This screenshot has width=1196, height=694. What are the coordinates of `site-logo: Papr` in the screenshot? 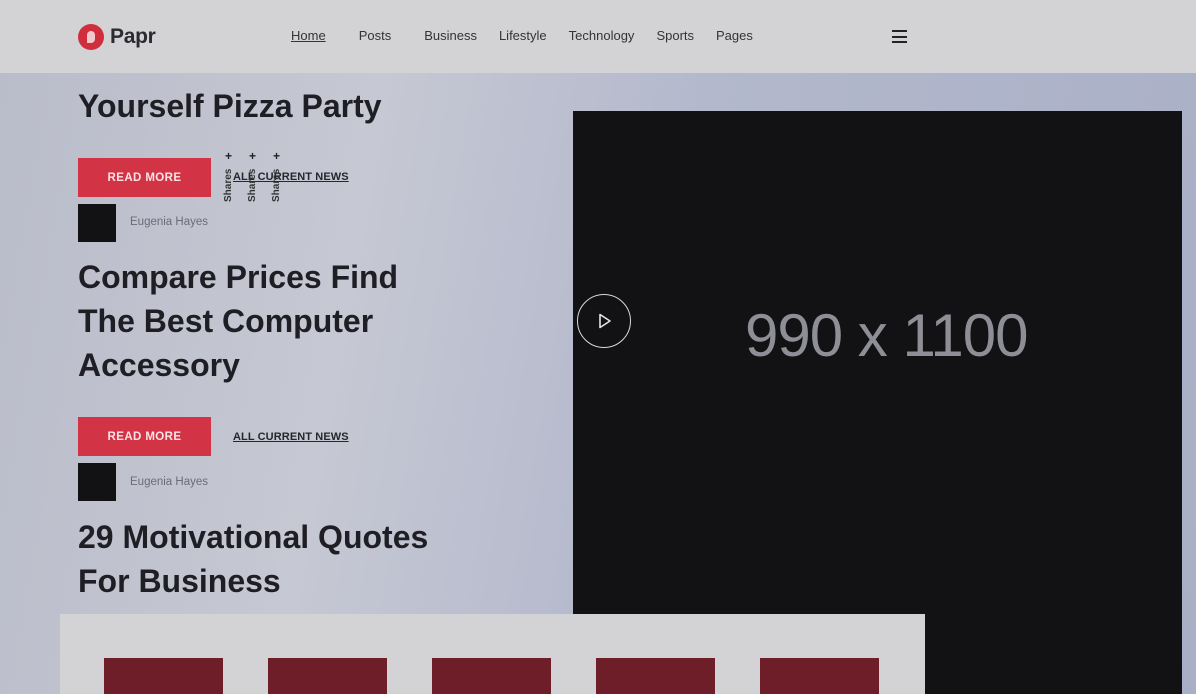 It's located at (117, 37).